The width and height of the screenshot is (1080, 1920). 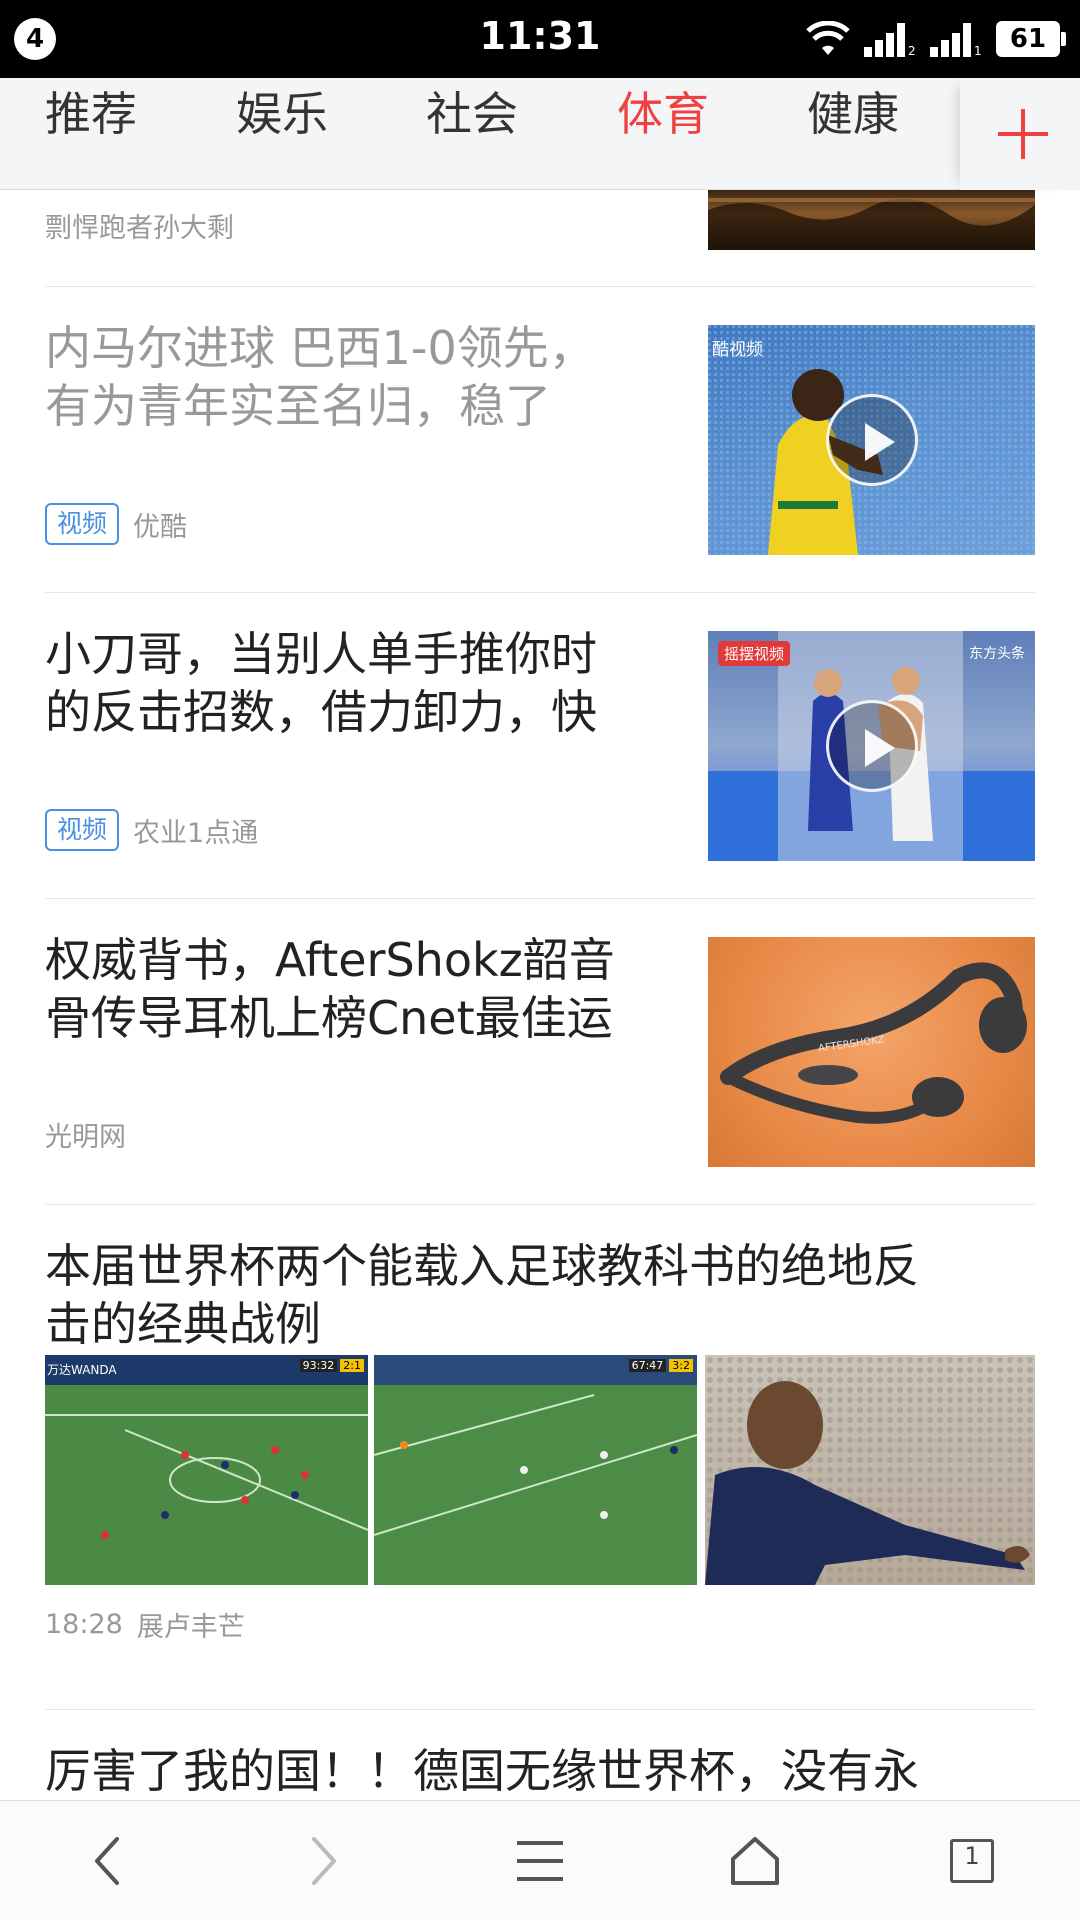 I want to click on list-item: 厉害了我的国！！德国无缘世界杯，没有永, so click(x=540, y=1755).